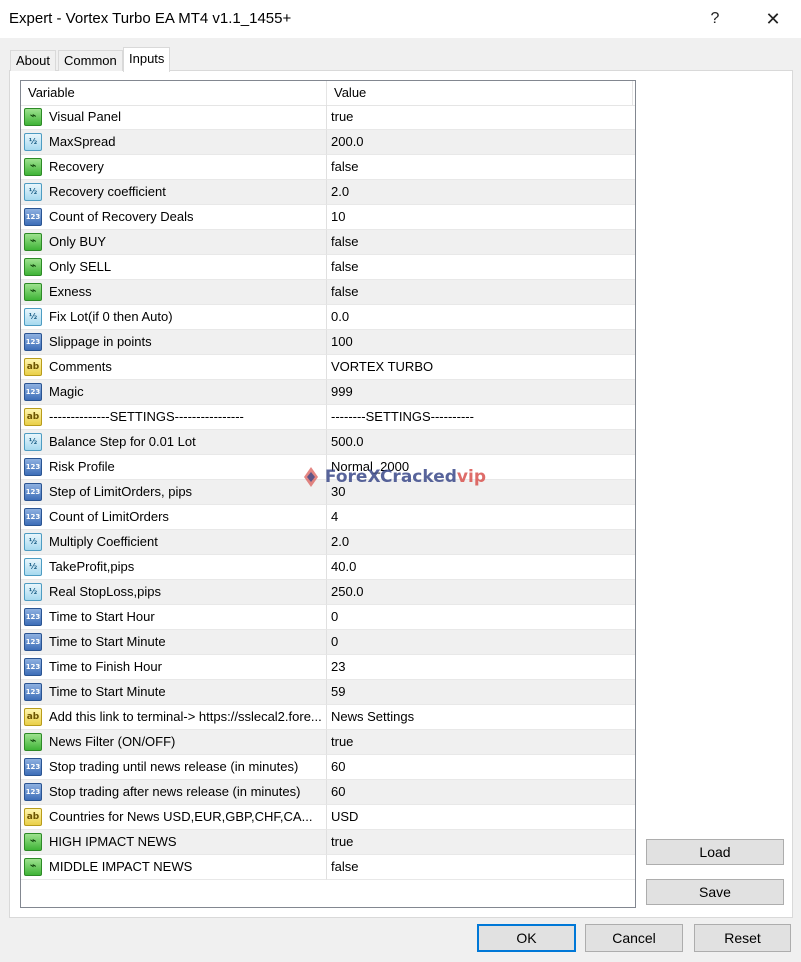 Image resolution: width=801 pixels, height=962 pixels. Describe the element at coordinates (174, 592) in the screenshot. I see `variable-cell: ½ Real StopLoss,pips` at that location.